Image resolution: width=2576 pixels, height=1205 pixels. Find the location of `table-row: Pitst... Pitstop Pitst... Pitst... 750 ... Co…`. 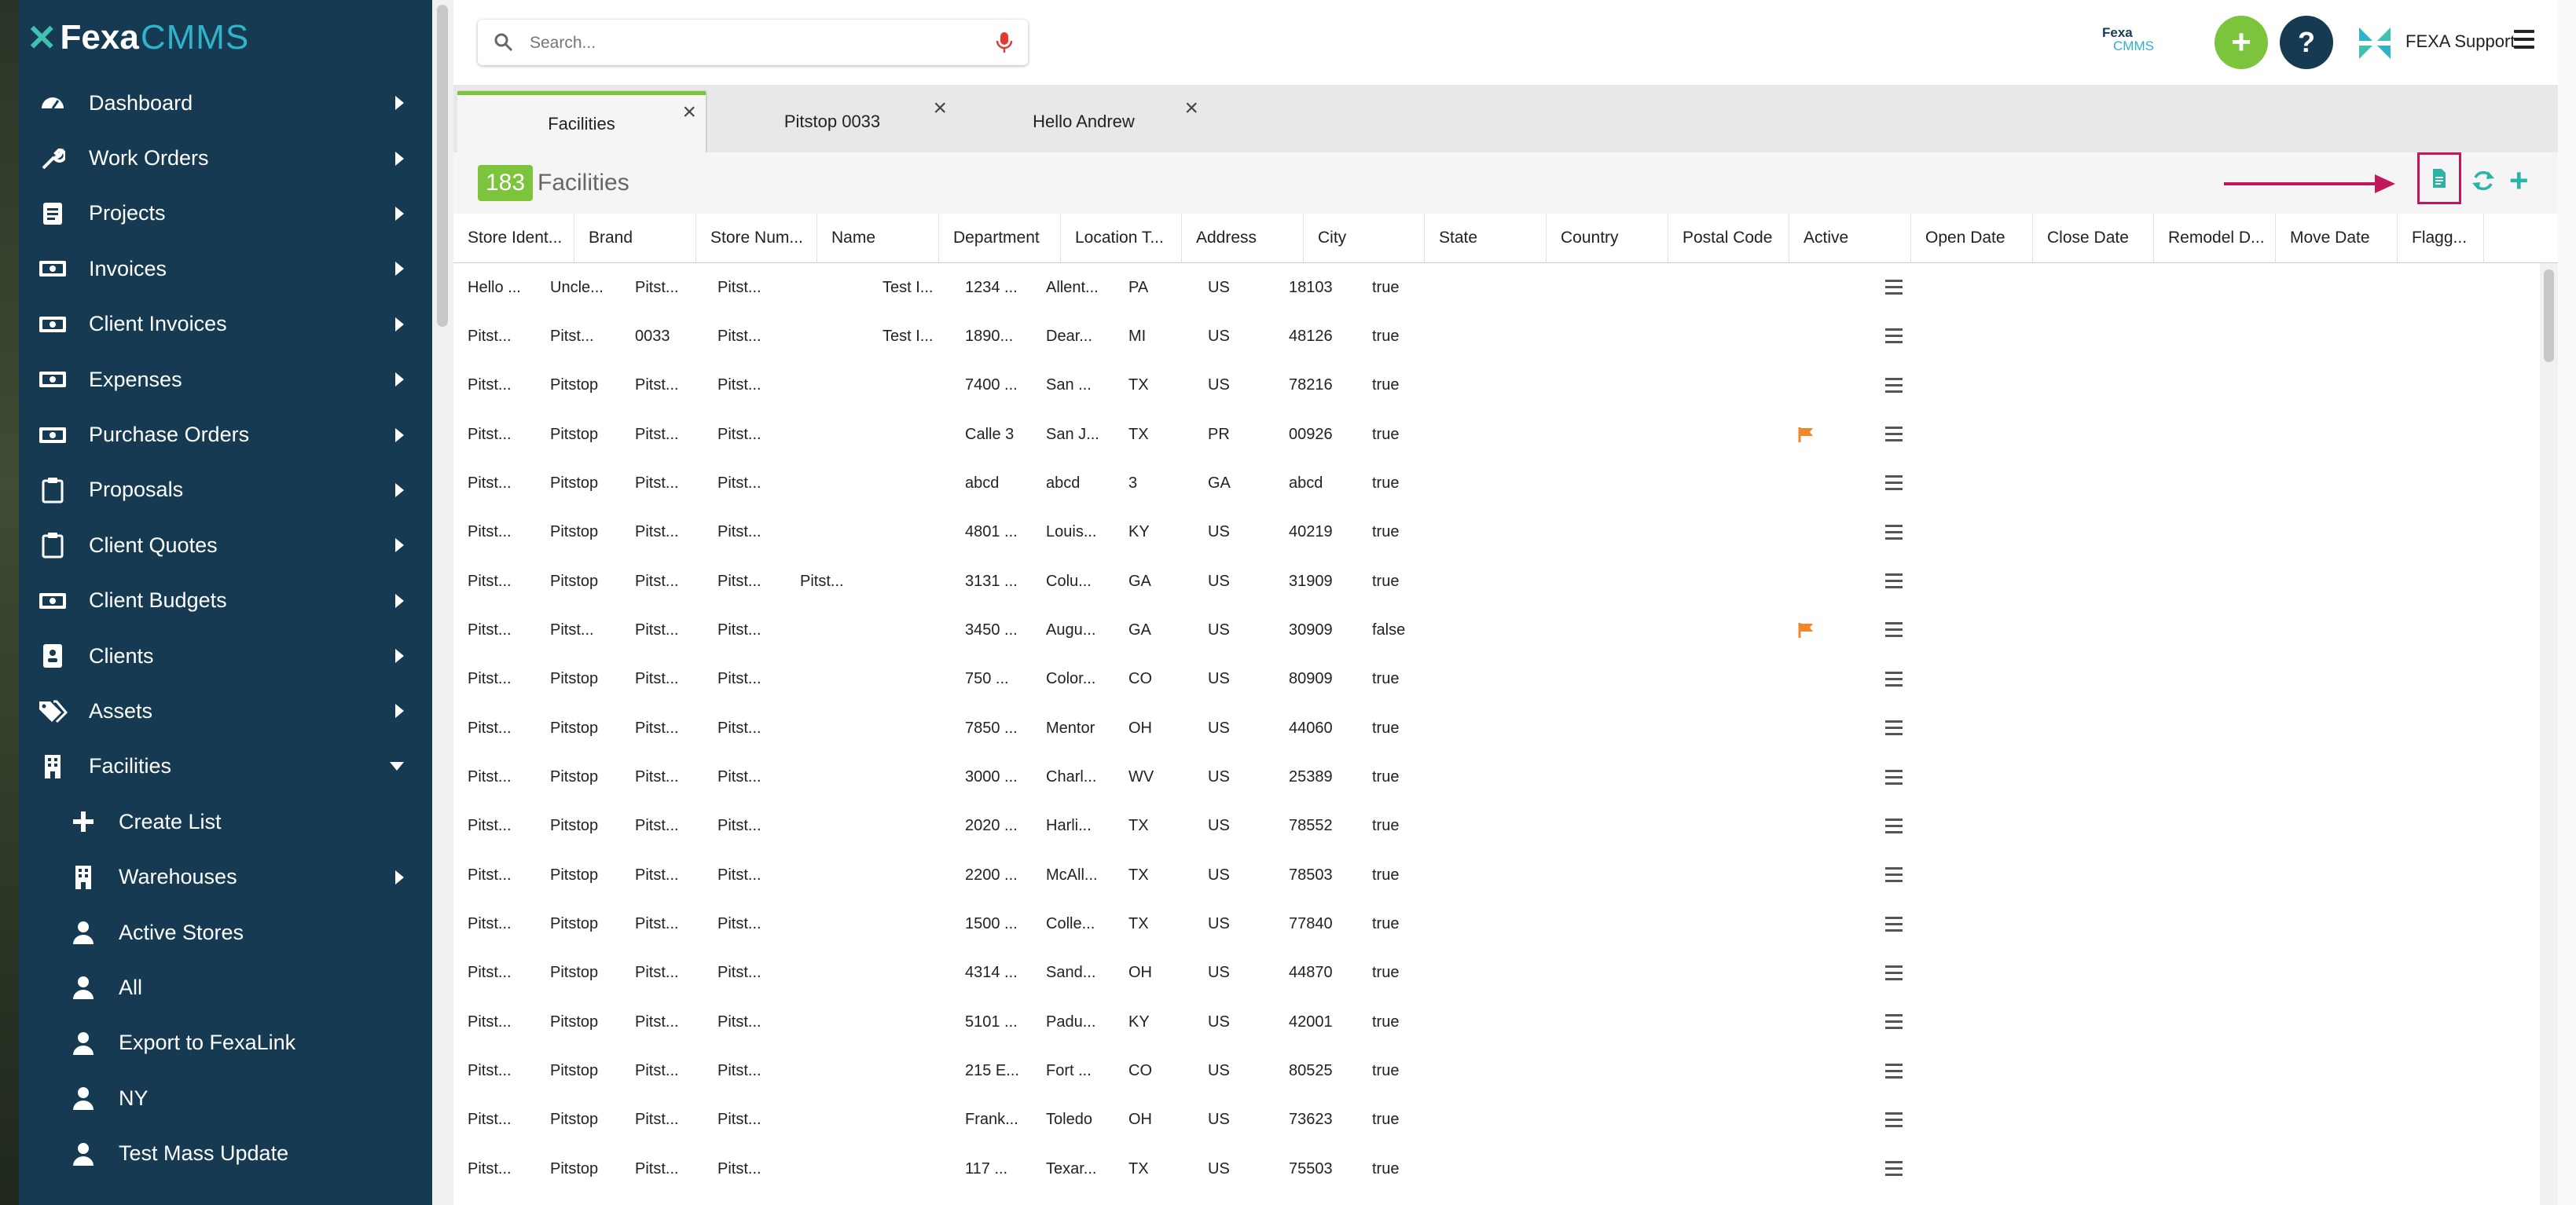

table-row: Pitst... Pitstop Pitst... Pitst... 750 ... Co… is located at coordinates (1496, 679).